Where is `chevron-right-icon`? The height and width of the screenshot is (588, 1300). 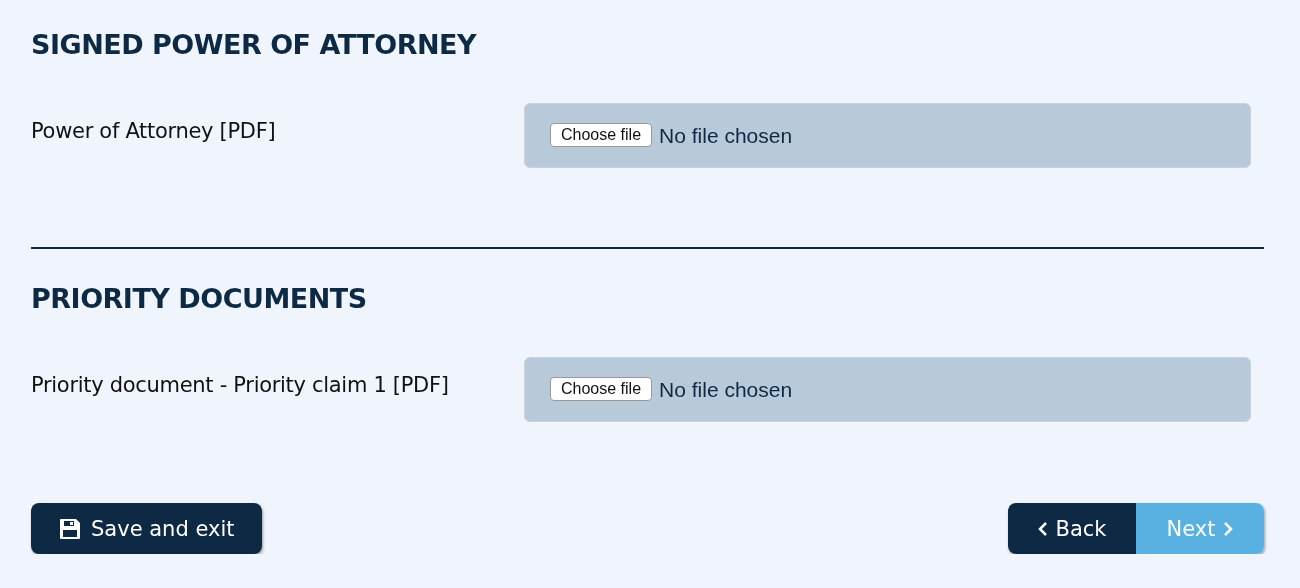 chevron-right-icon is located at coordinates (1228, 528).